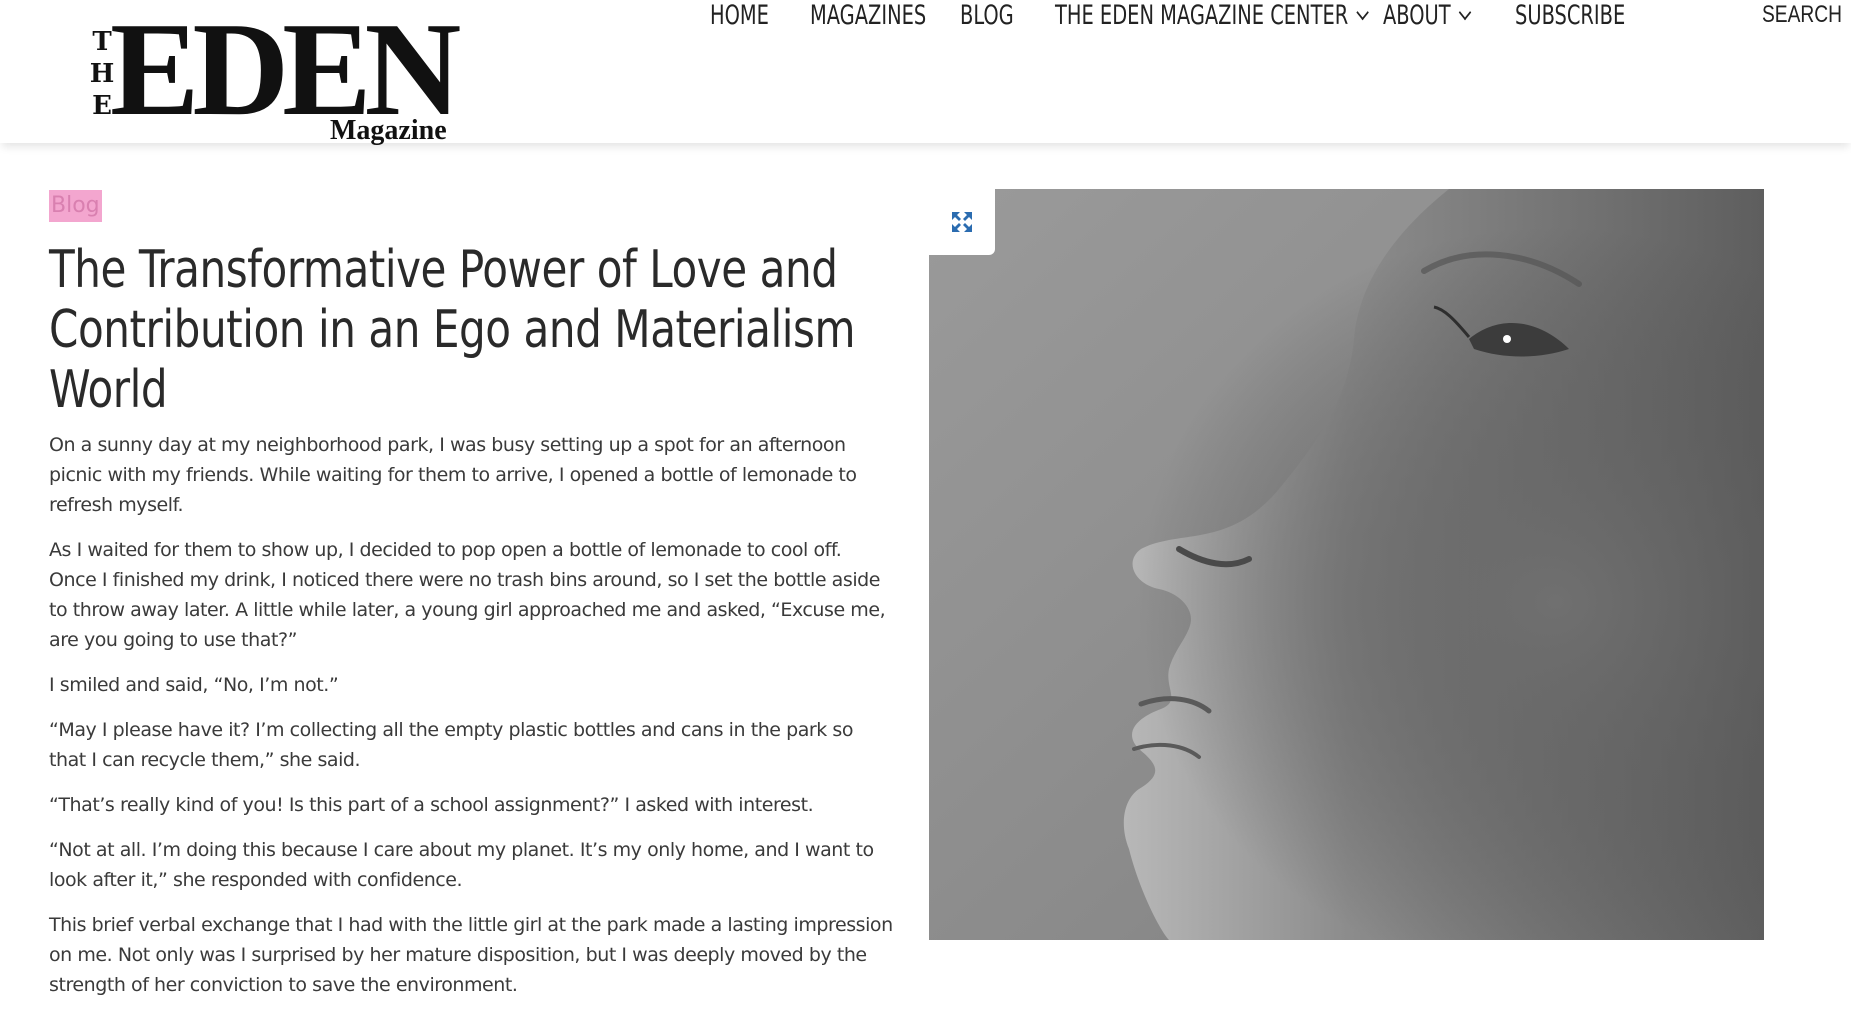 This screenshot has width=1851, height=1023. I want to click on search-link: SEARCH, so click(1802, 15).